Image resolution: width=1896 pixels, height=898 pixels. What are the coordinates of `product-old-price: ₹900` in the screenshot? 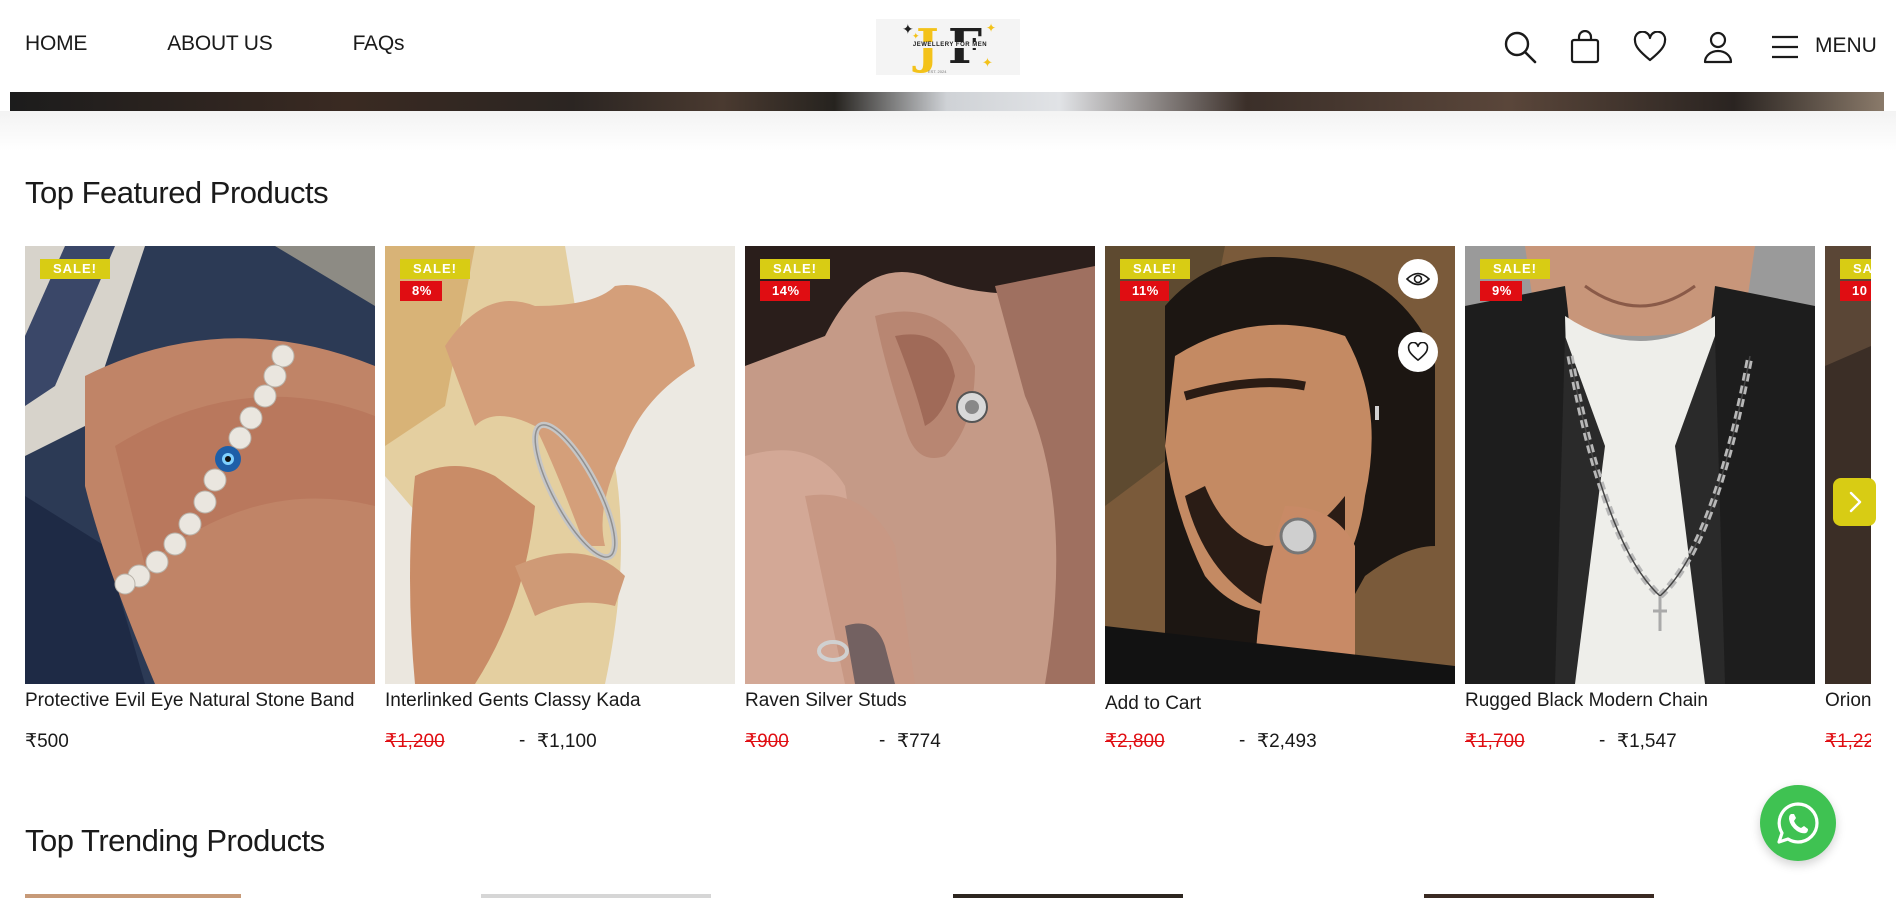 It's located at (767, 741).